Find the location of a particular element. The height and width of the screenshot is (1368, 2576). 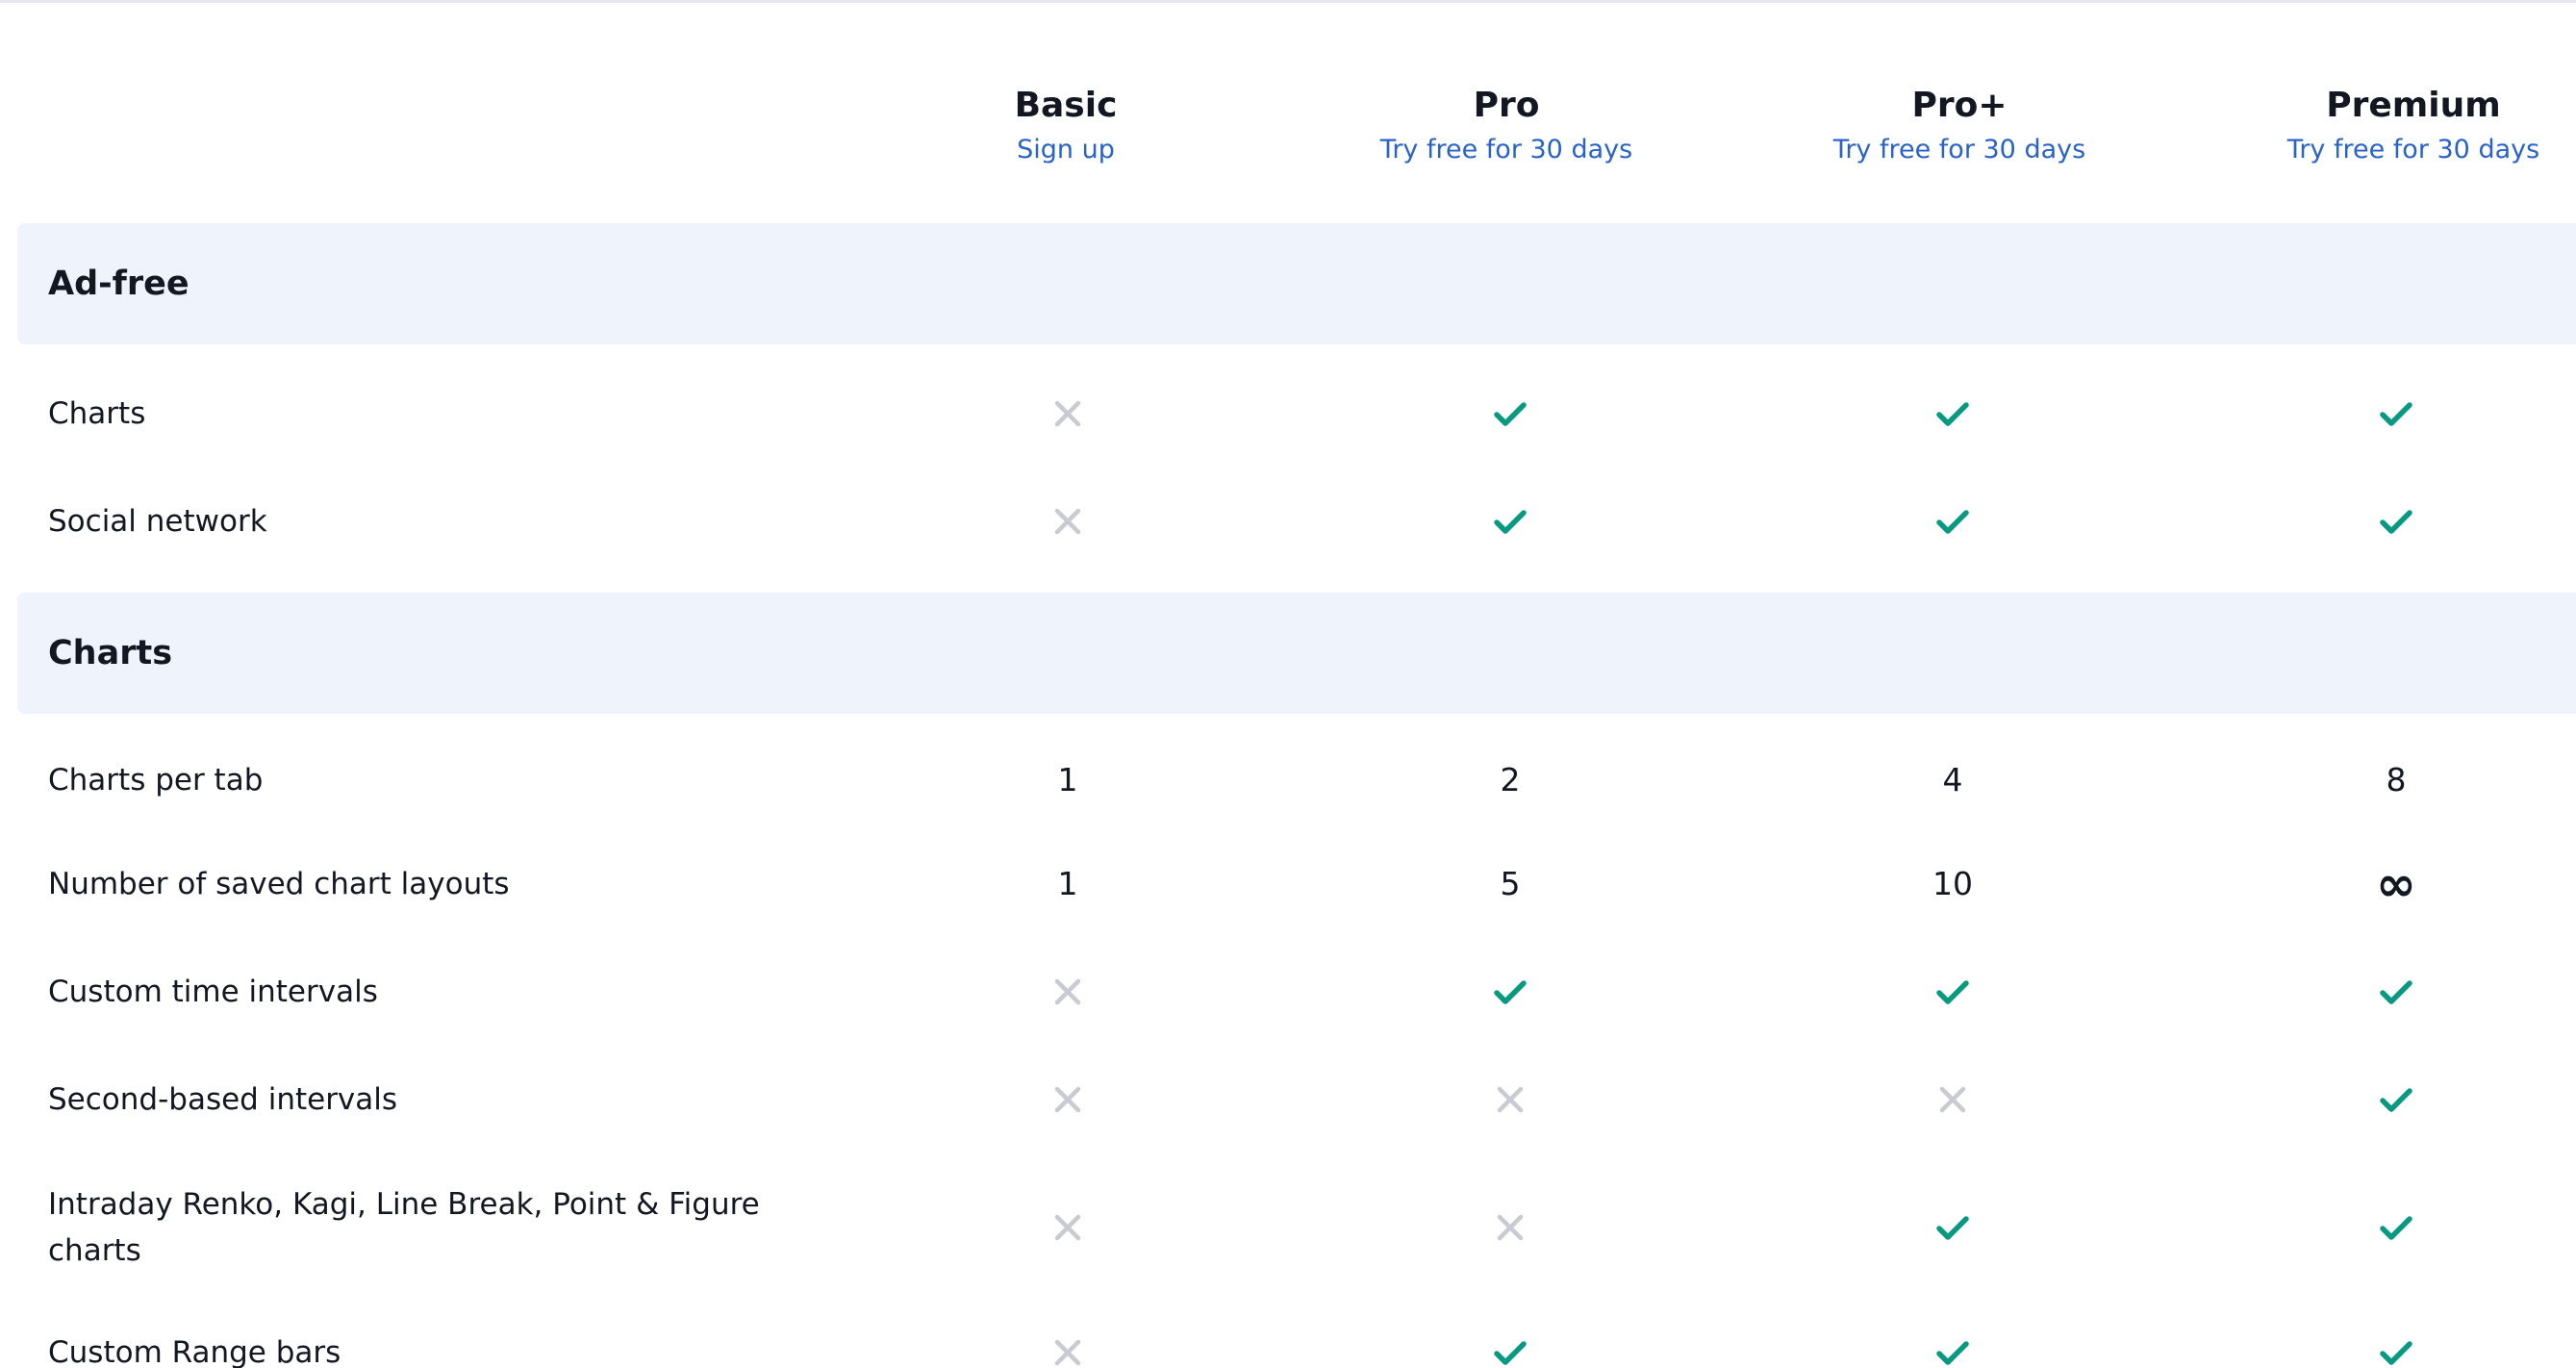

plan-header-basic: Basic Sign up is located at coordinates (1066, 125).